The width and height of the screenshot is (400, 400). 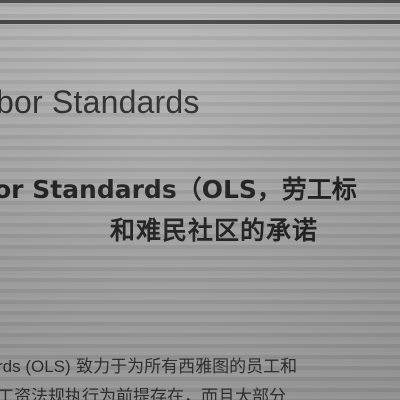 I want to click on body-line-1-prefix: rds (OLS), so click(x=35, y=366).